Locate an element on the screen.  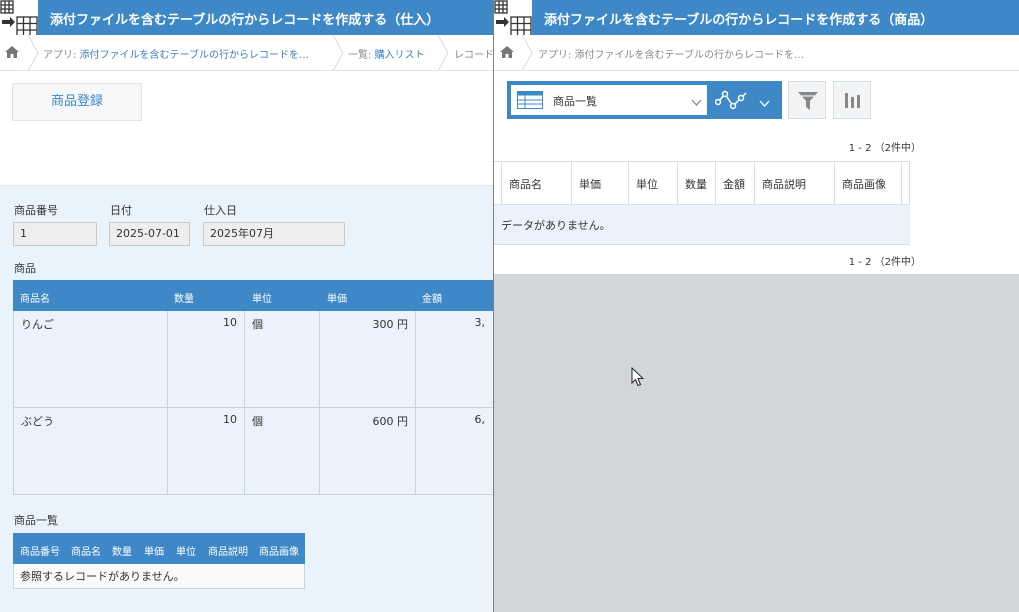
bar-chart-icon is located at coordinates (853, 101).